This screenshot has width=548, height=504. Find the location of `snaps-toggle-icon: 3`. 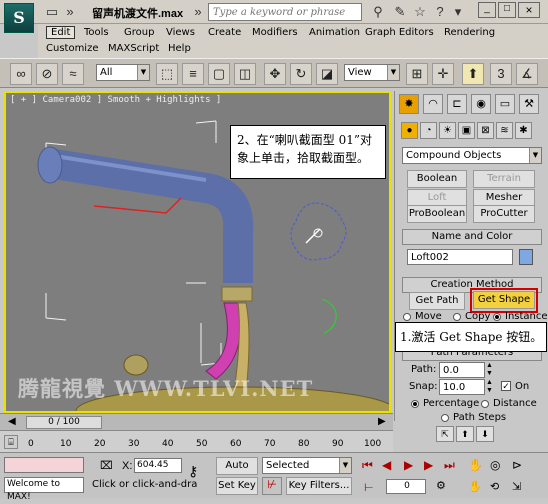

snaps-toggle-icon: 3 is located at coordinates (501, 74).